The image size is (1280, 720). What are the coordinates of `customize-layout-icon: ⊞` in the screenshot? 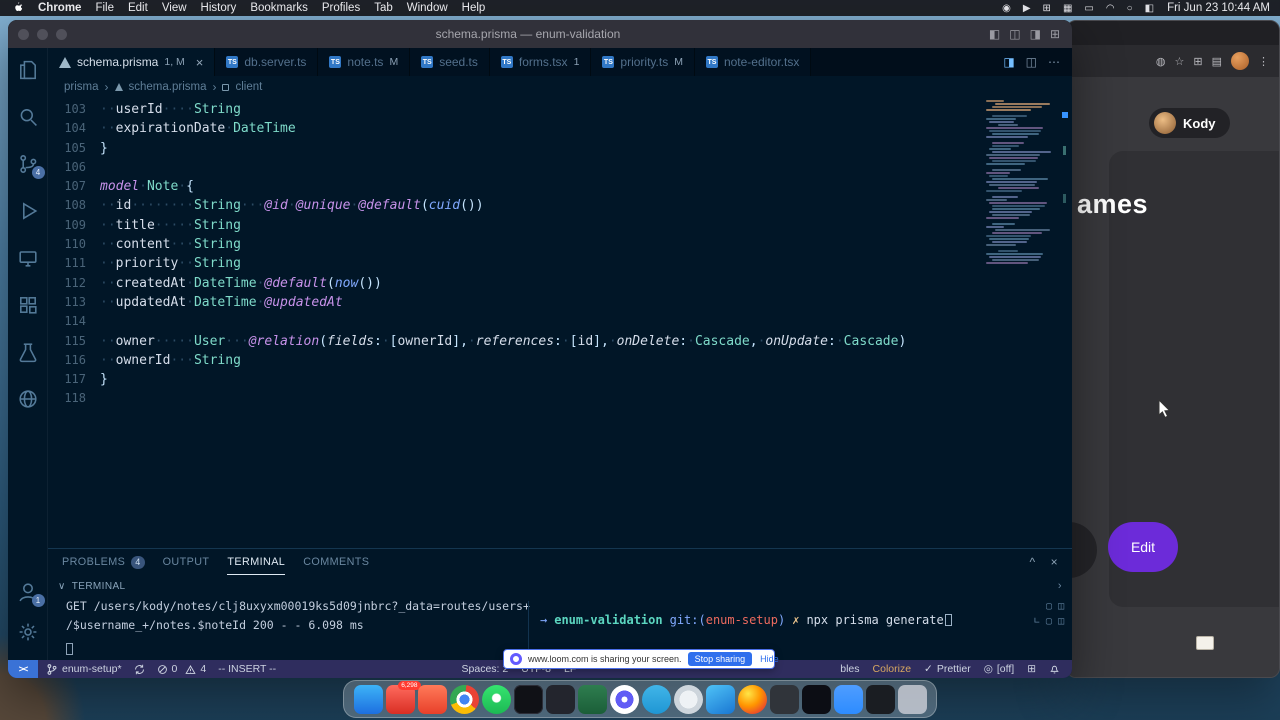 It's located at (1055, 34).